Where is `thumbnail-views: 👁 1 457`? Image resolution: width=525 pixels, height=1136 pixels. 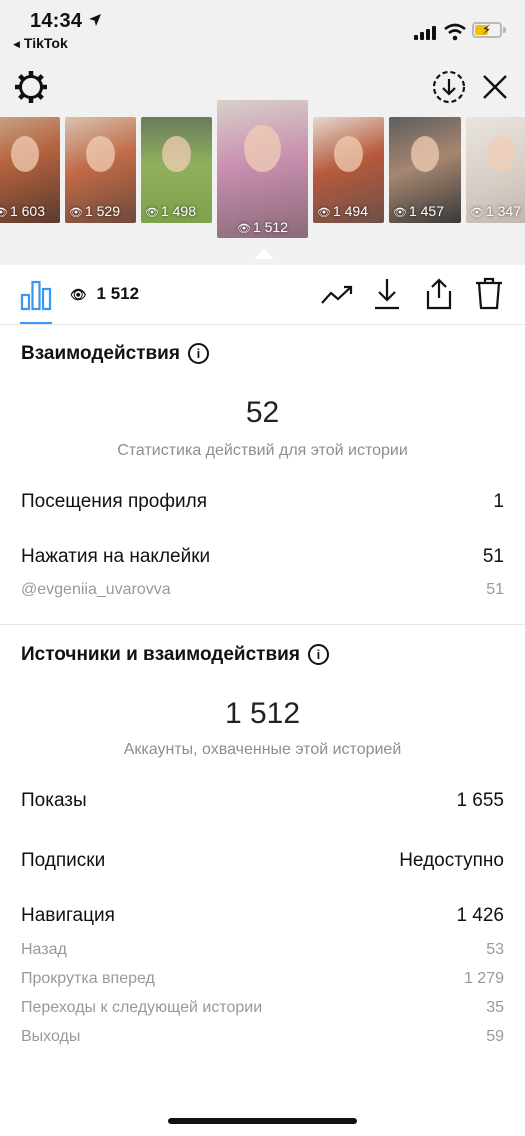 thumbnail-views: 👁 1 457 is located at coordinates (418, 211).